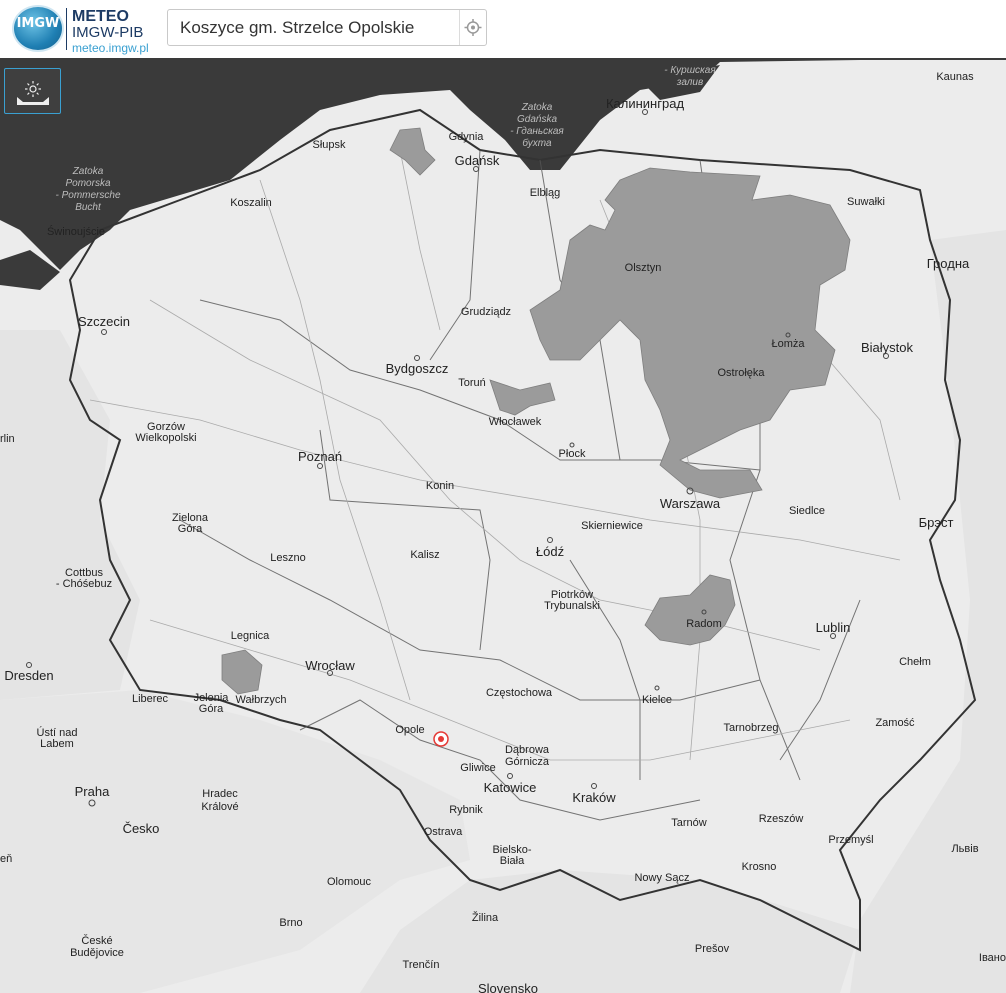  I want to click on city-legnica: Legnica, so click(250, 636).